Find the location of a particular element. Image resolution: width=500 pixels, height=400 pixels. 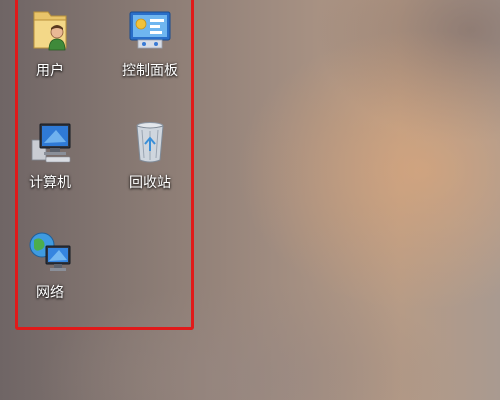

desktop-icon-user: 用户 is located at coordinates (50, 43).